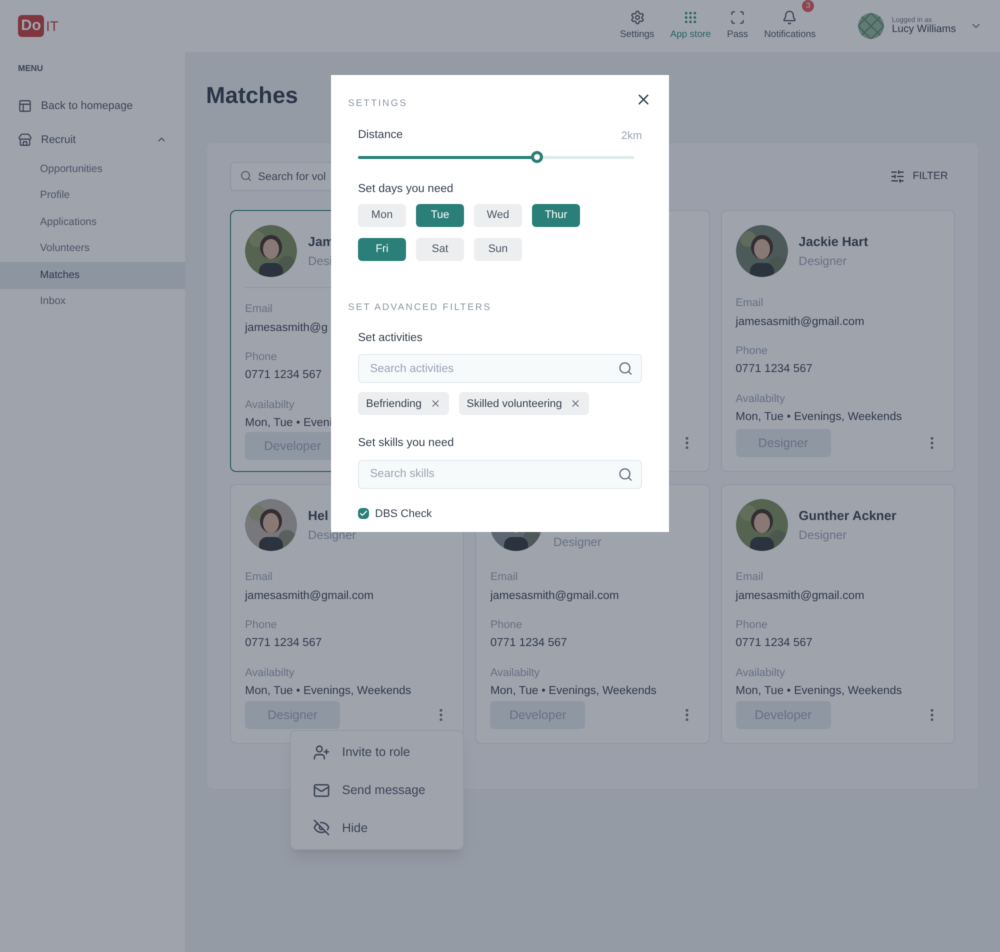 This screenshot has height=952, width=1000. I want to click on add-person-icon, so click(321, 752).